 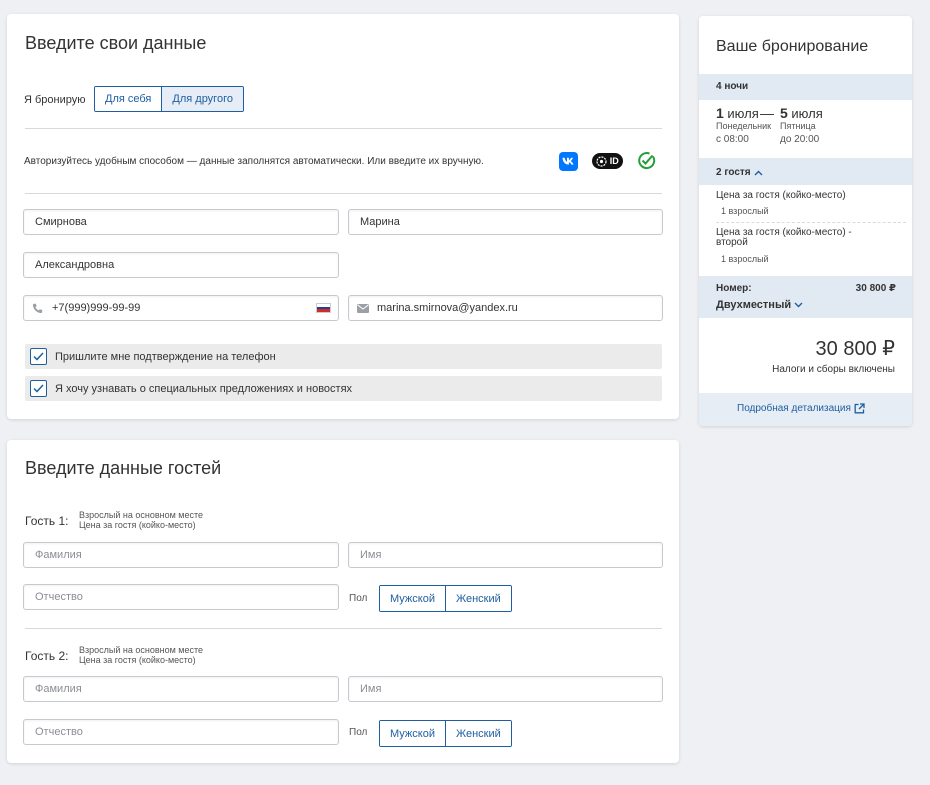 I want to click on checkout-day: 5, so click(x=784, y=113).